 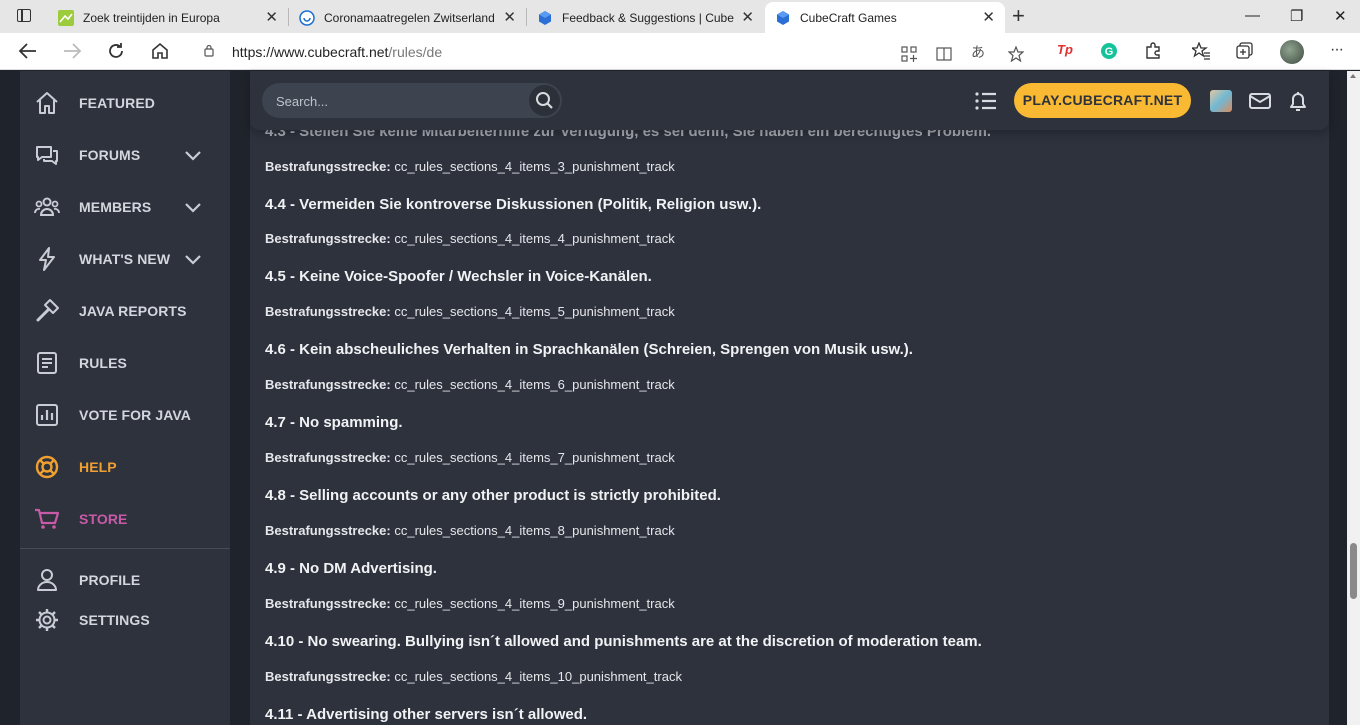 I want to click on tab-title: Feedback & Suggestions | CubeC, so click(x=648, y=17).